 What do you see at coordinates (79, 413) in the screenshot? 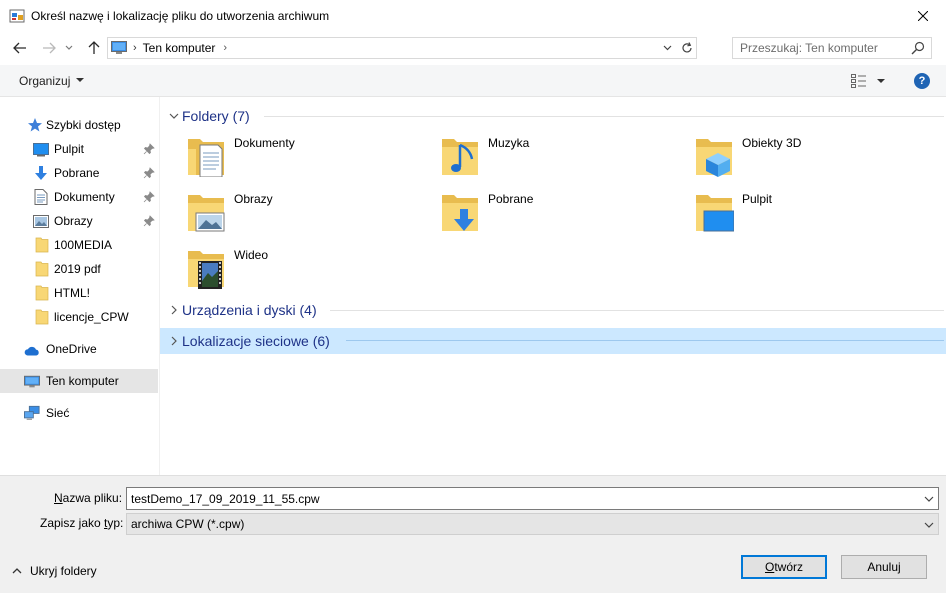
I see `nav-item-network: Sieć` at bounding box center [79, 413].